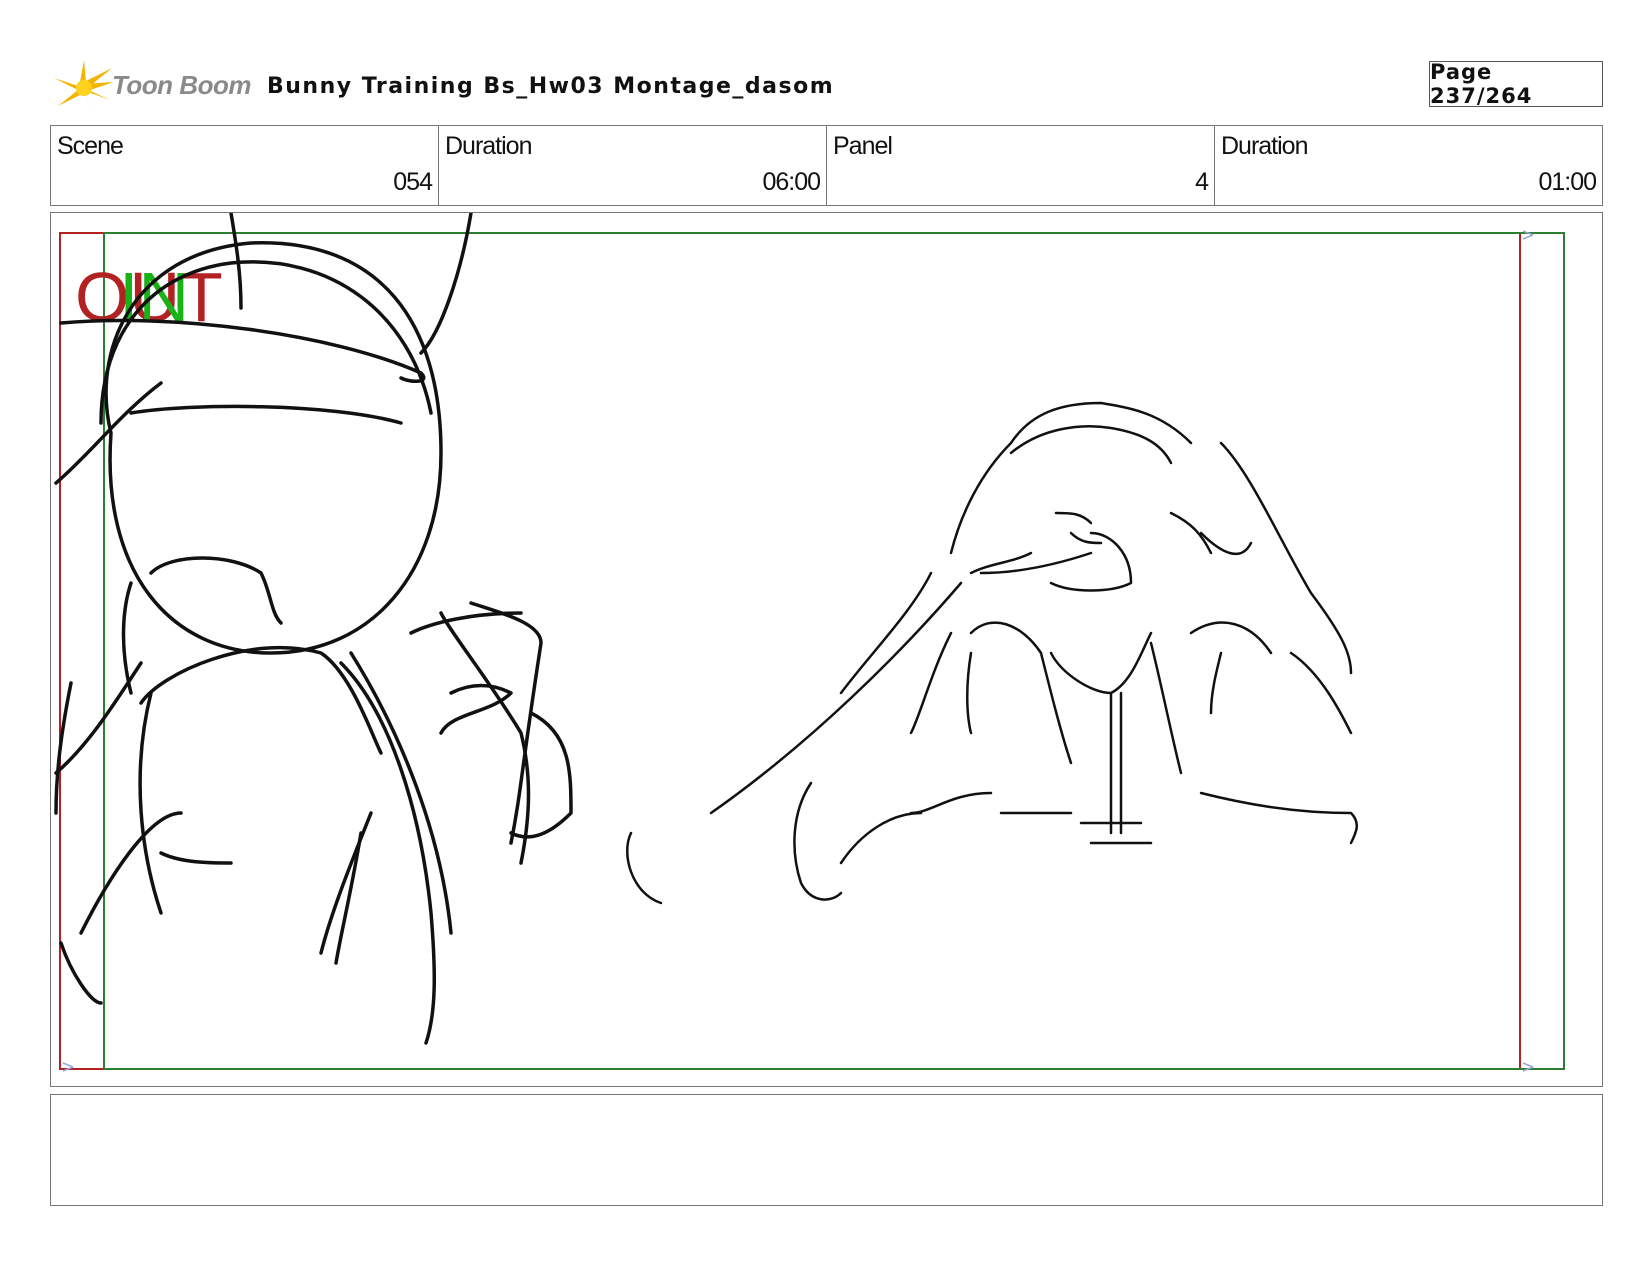 This screenshot has width=1650, height=1275. I want to click on scene-cell: Scene 054, so click(245, 165).